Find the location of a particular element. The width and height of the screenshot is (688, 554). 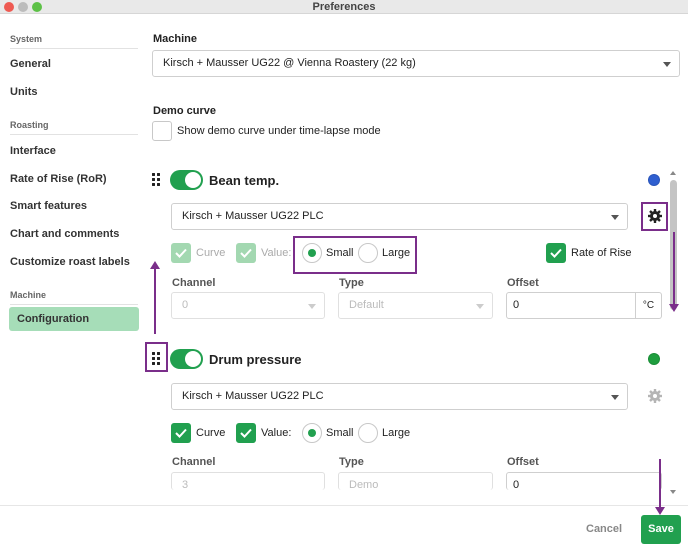

type-value: Demo is located at coordinates (364, 484).